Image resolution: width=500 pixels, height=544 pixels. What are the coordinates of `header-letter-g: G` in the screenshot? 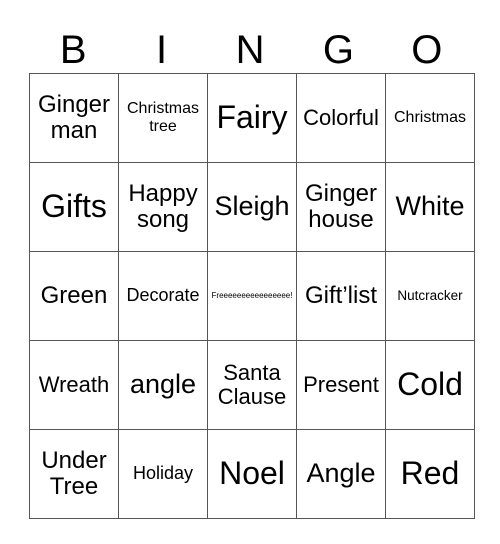 It's located at (338, 50).